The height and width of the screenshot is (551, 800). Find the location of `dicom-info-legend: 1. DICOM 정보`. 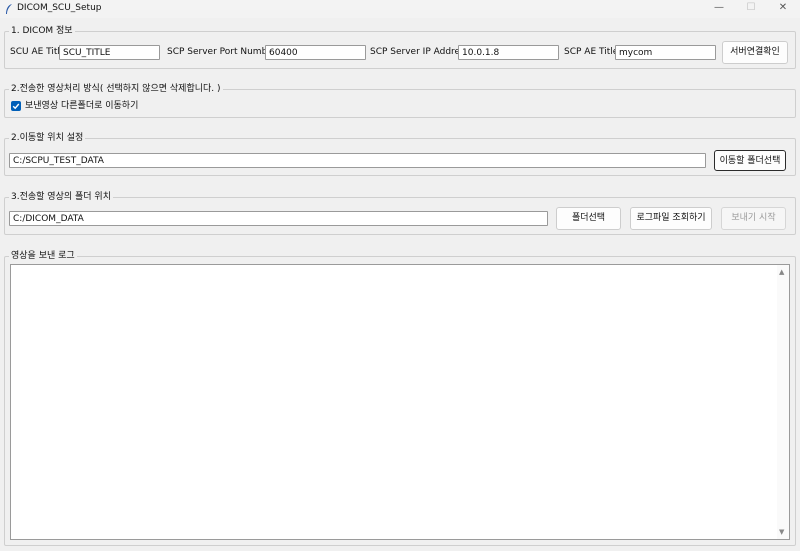

dicom-info-legend: 1. DICOM 정보 is located at coordinates (42, 31).